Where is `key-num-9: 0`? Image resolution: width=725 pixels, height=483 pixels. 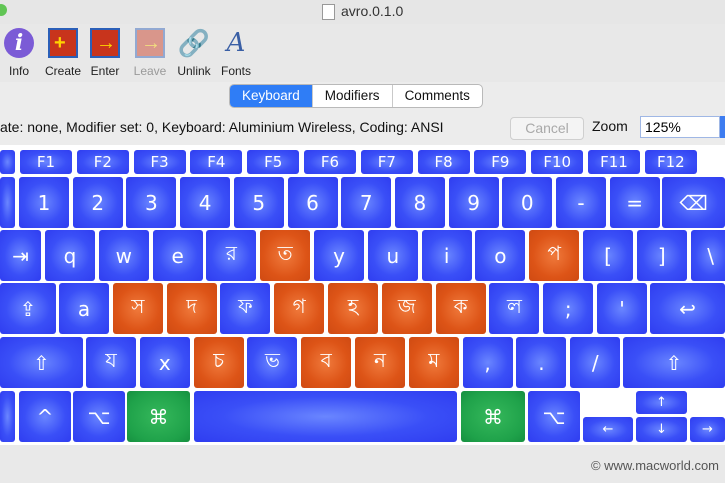 key-num-9: 0 is located at coordinates (527, 202).